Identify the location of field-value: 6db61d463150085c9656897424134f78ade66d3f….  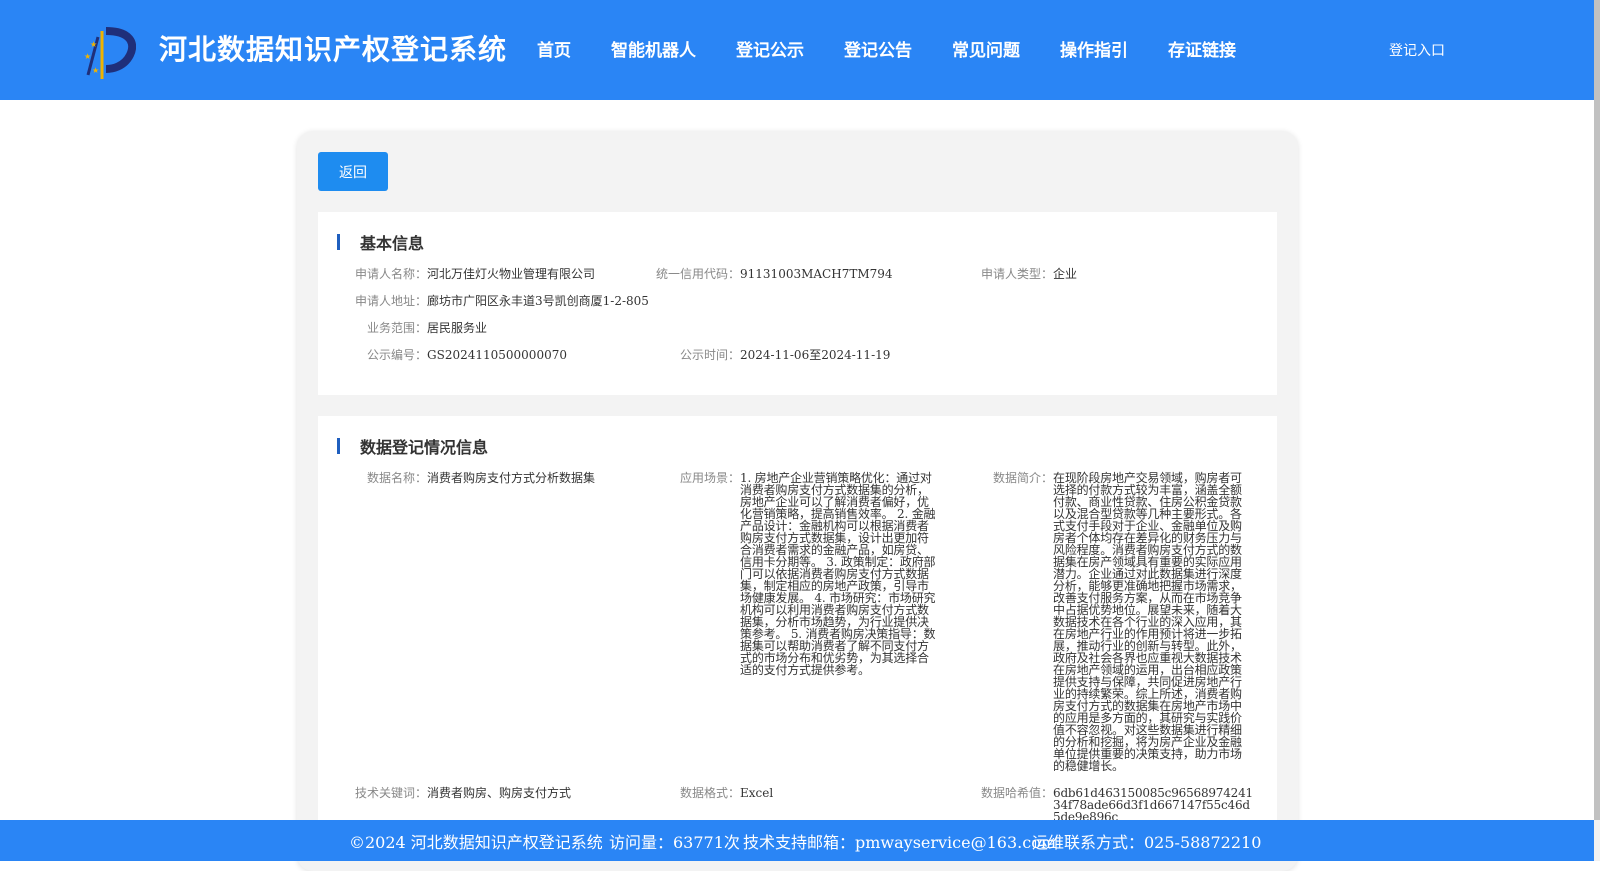
(1153, 805).